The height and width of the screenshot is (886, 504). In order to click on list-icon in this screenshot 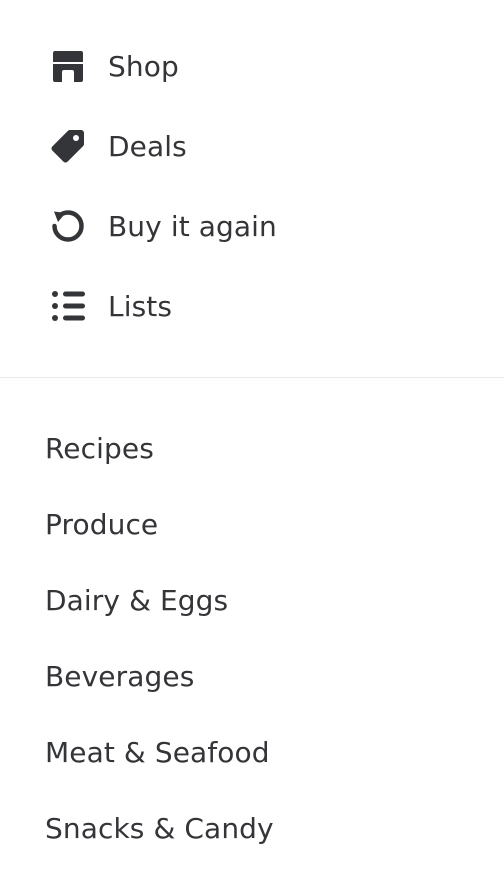, I will do `click(68, 306)`.